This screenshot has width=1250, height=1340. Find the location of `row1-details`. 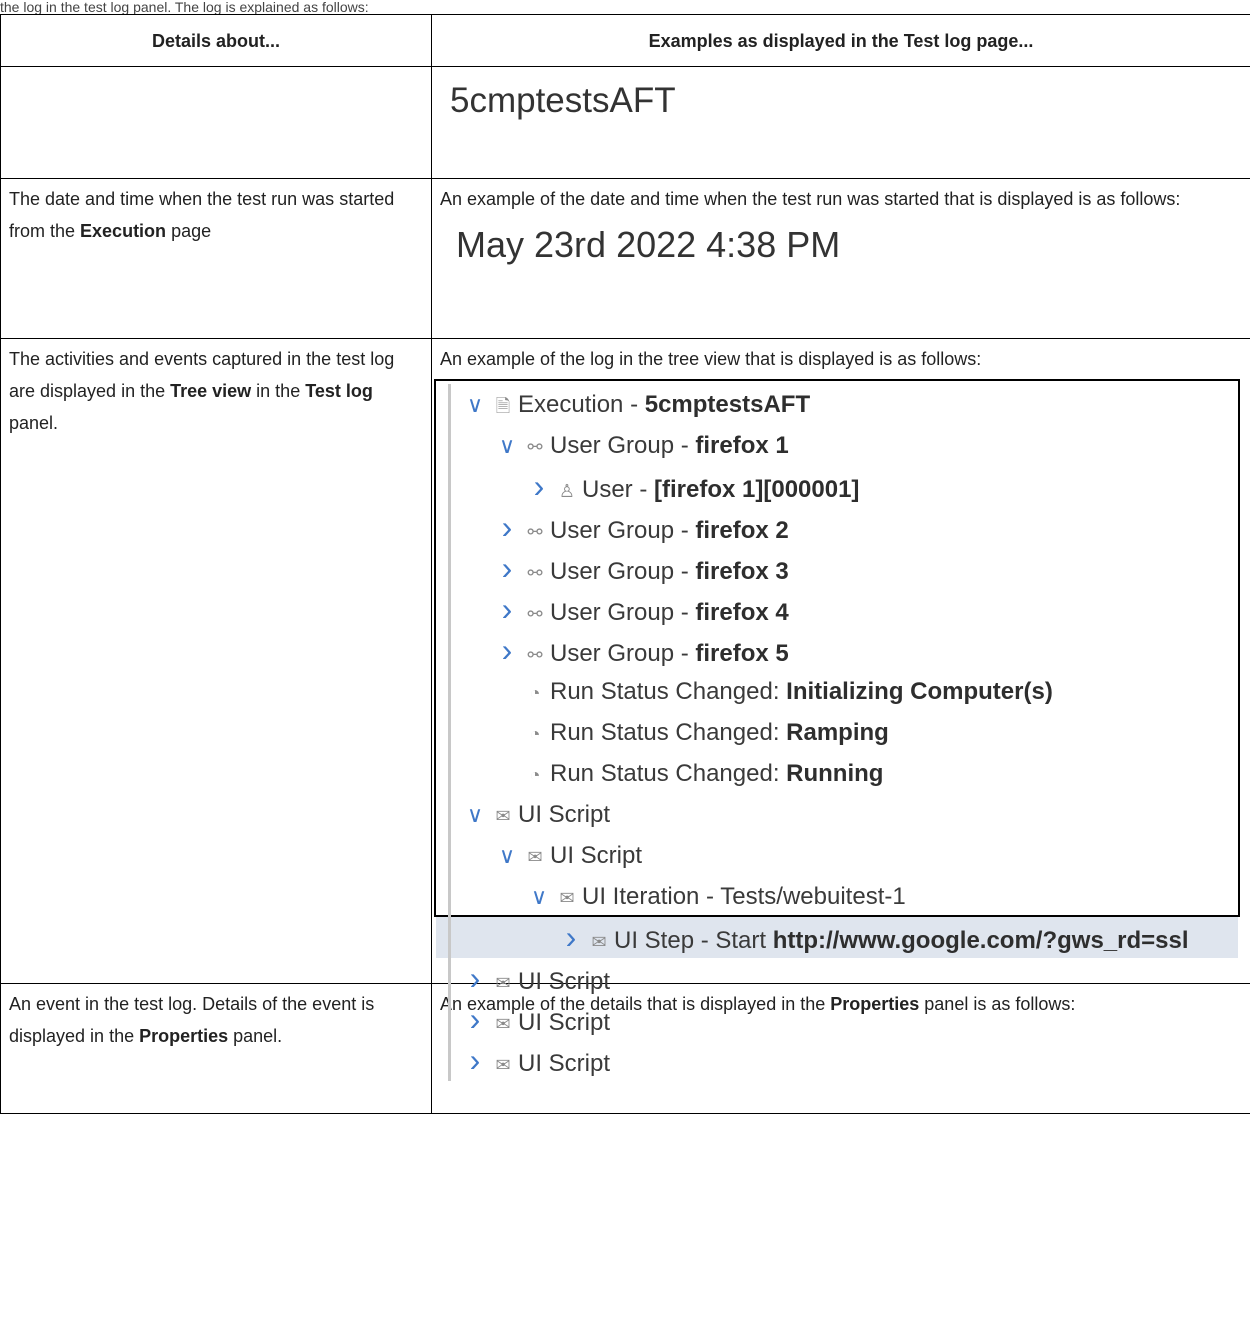

row1-details is located at coordinates (216, 122).